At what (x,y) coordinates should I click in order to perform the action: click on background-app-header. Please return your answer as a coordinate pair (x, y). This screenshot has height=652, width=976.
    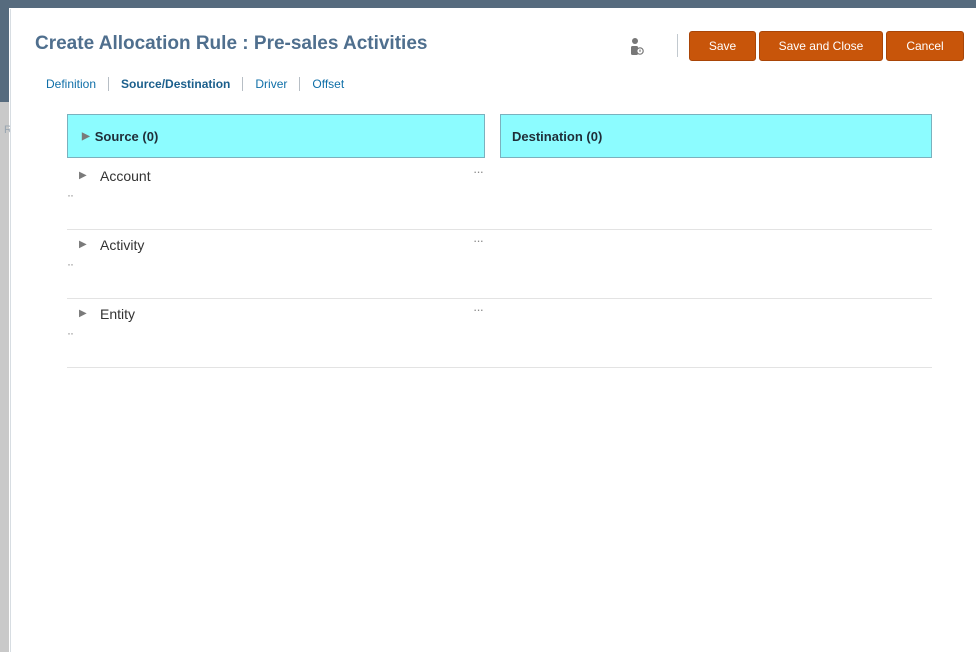
    Looking at the image, I should click on (4, 55).